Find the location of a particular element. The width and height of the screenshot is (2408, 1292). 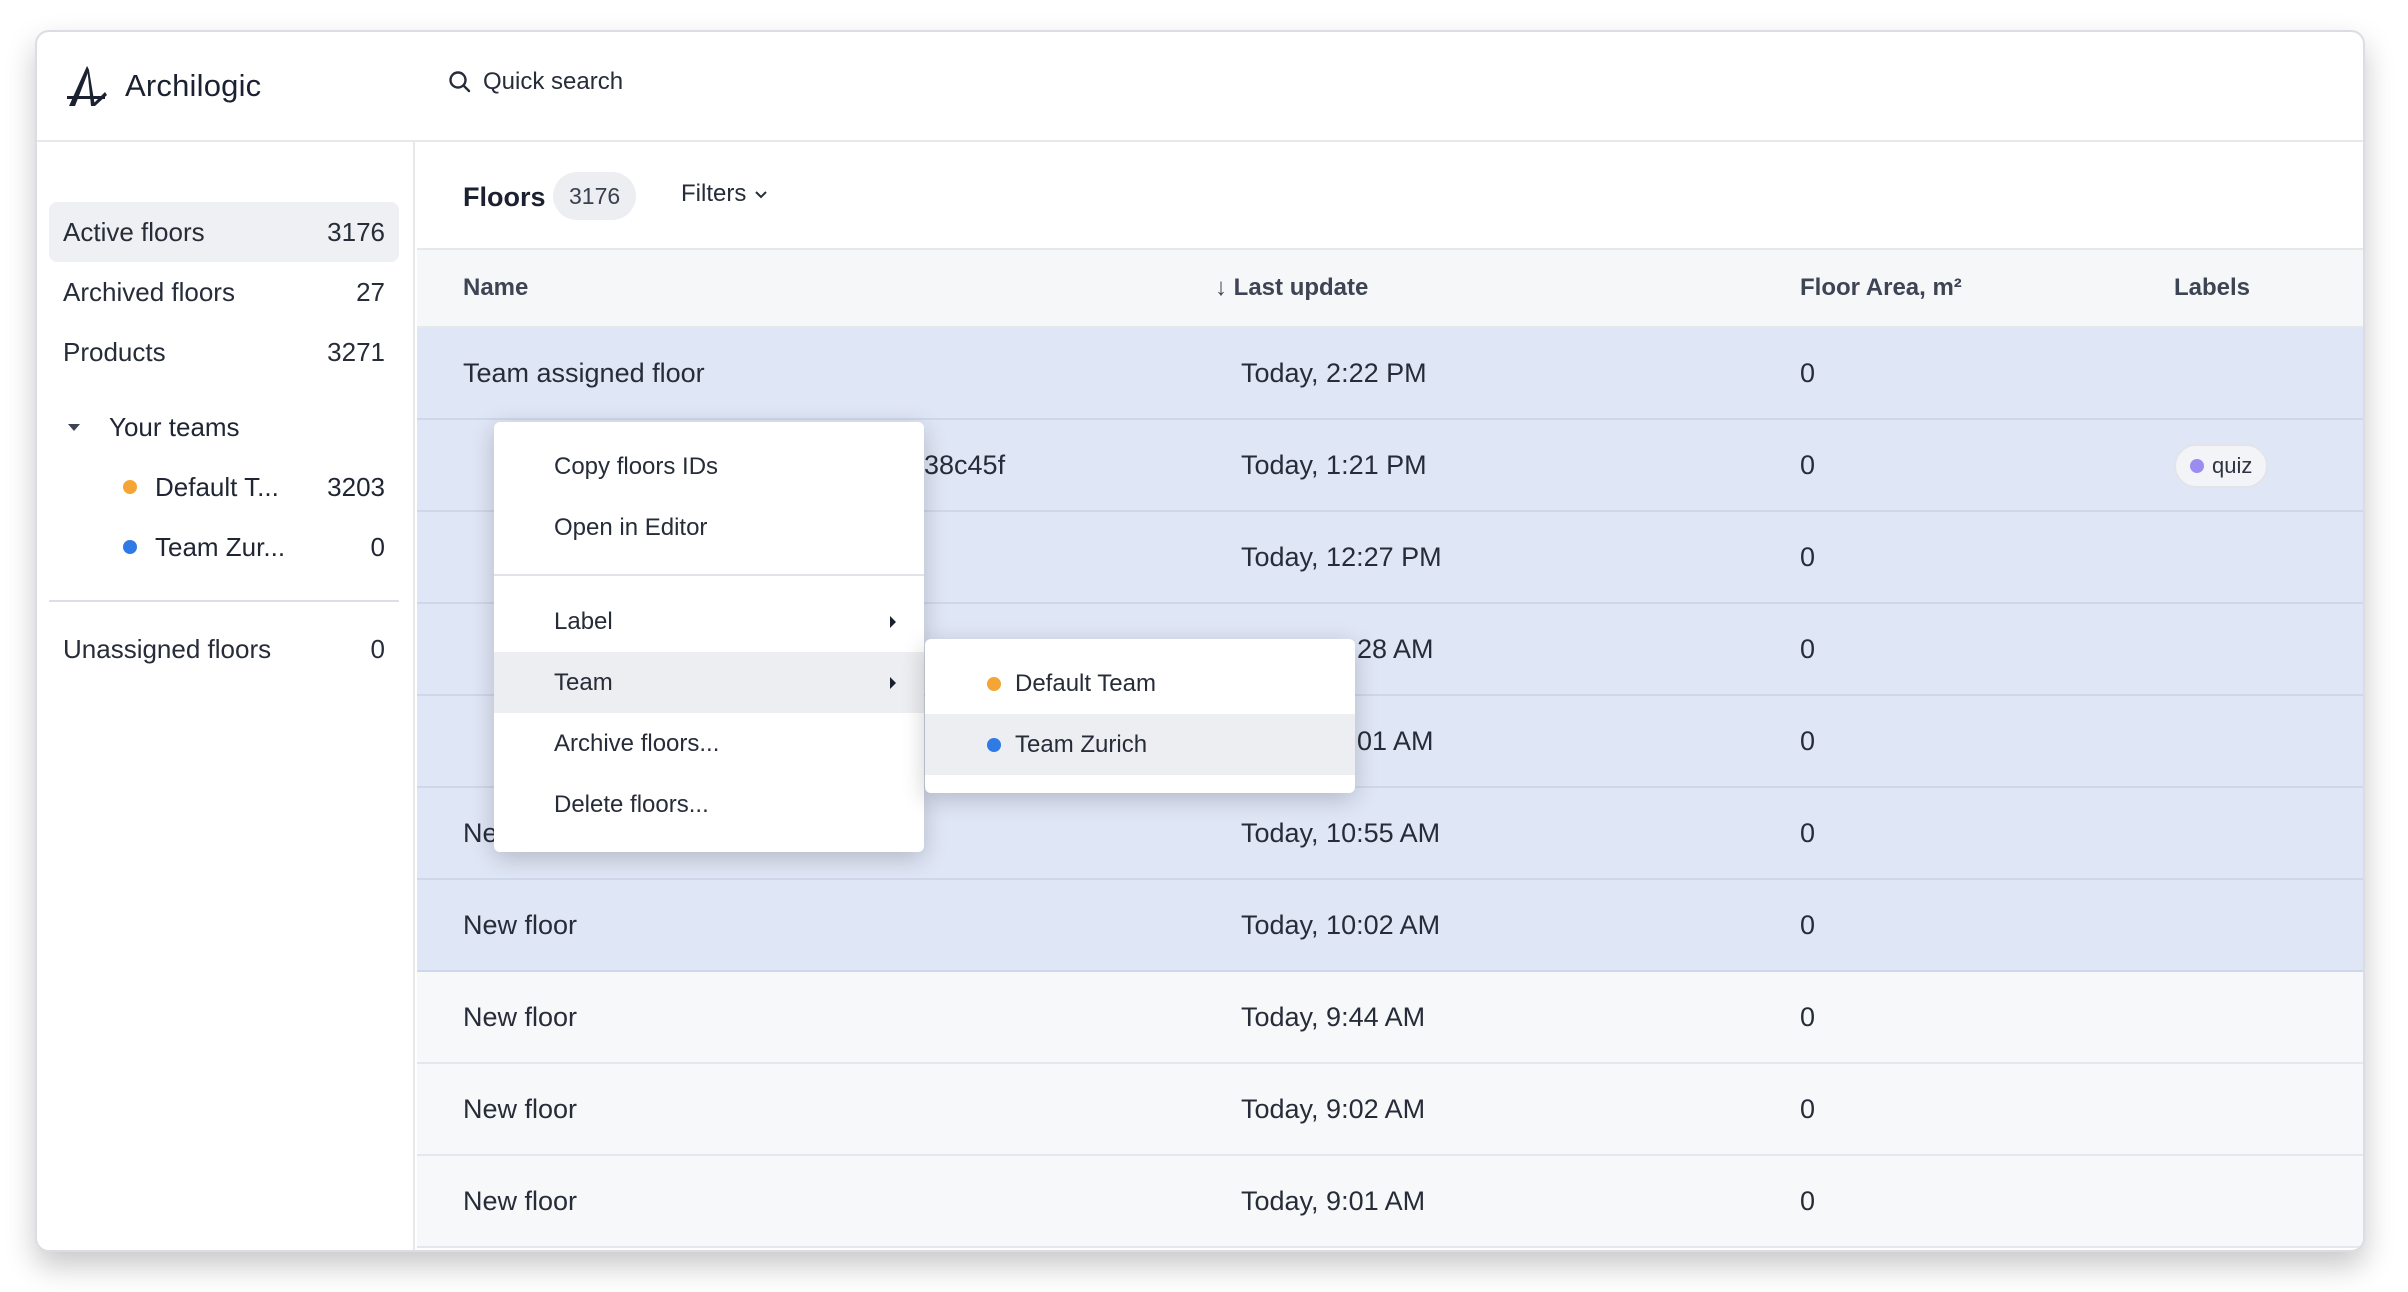

column-header-floor-area: Floor Area, m² is located at coordinates (1881, 288).